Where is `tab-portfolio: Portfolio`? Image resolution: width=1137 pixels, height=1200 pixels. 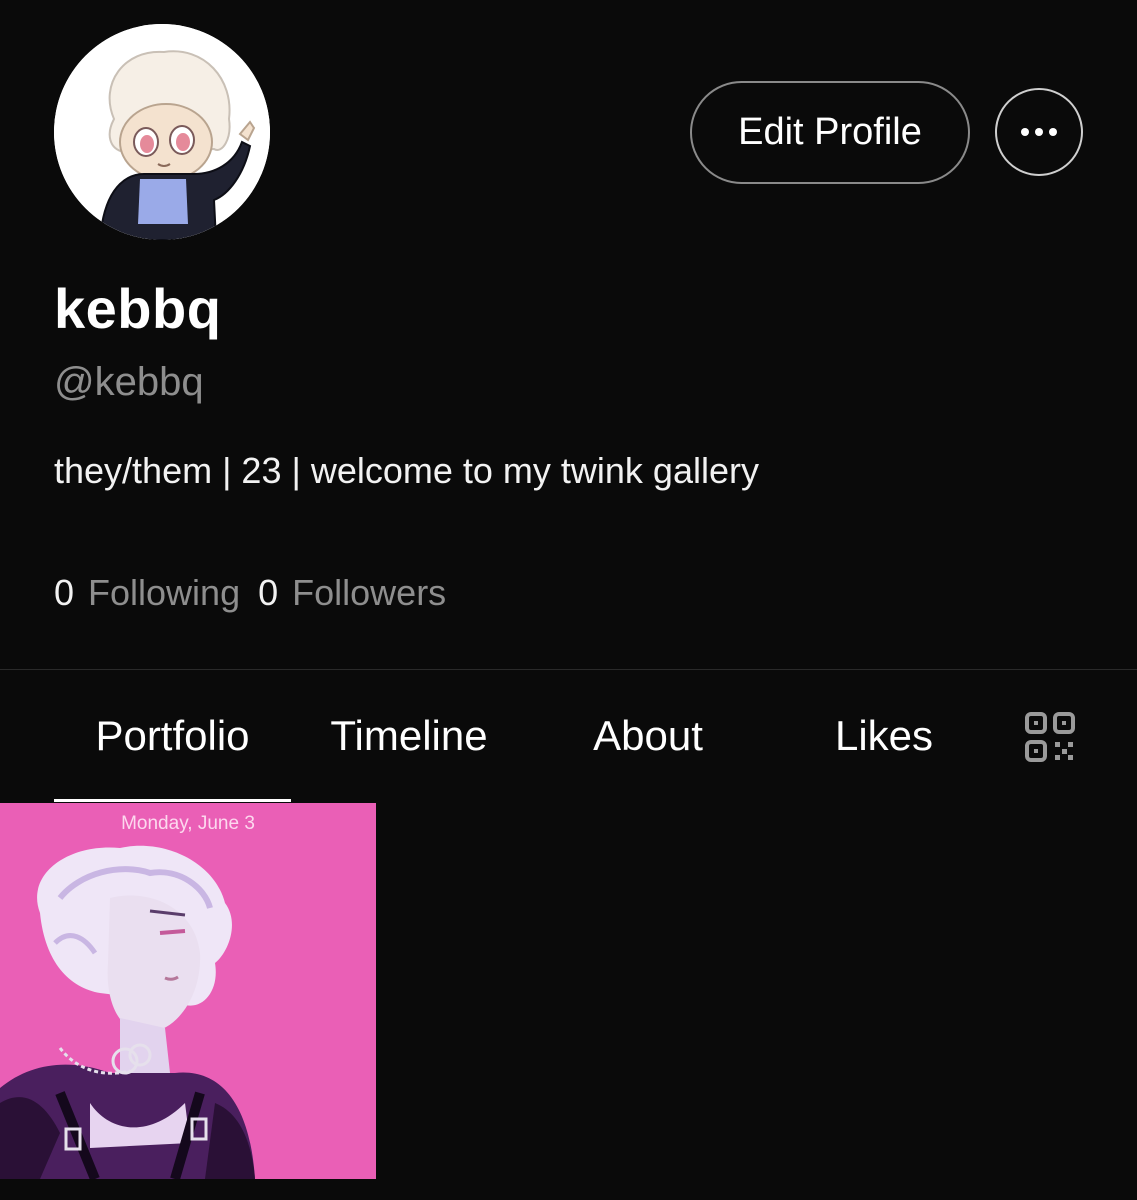
tab-portfolio: Portfolio is located at coordinates (172, 736).